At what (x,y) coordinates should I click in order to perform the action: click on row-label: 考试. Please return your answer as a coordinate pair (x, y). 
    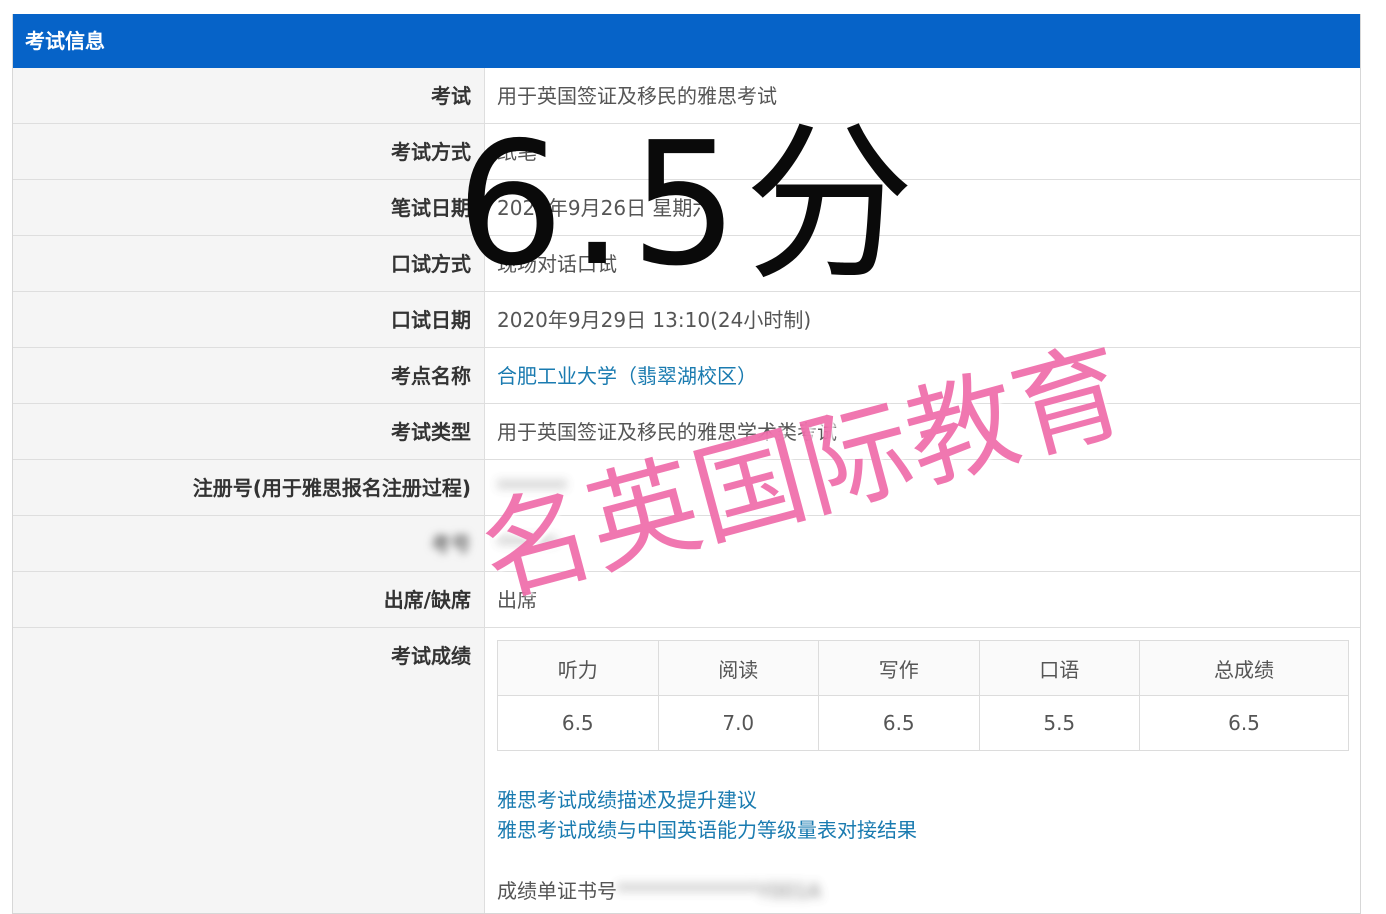
    Looking at the image, I should click on (249, 95).